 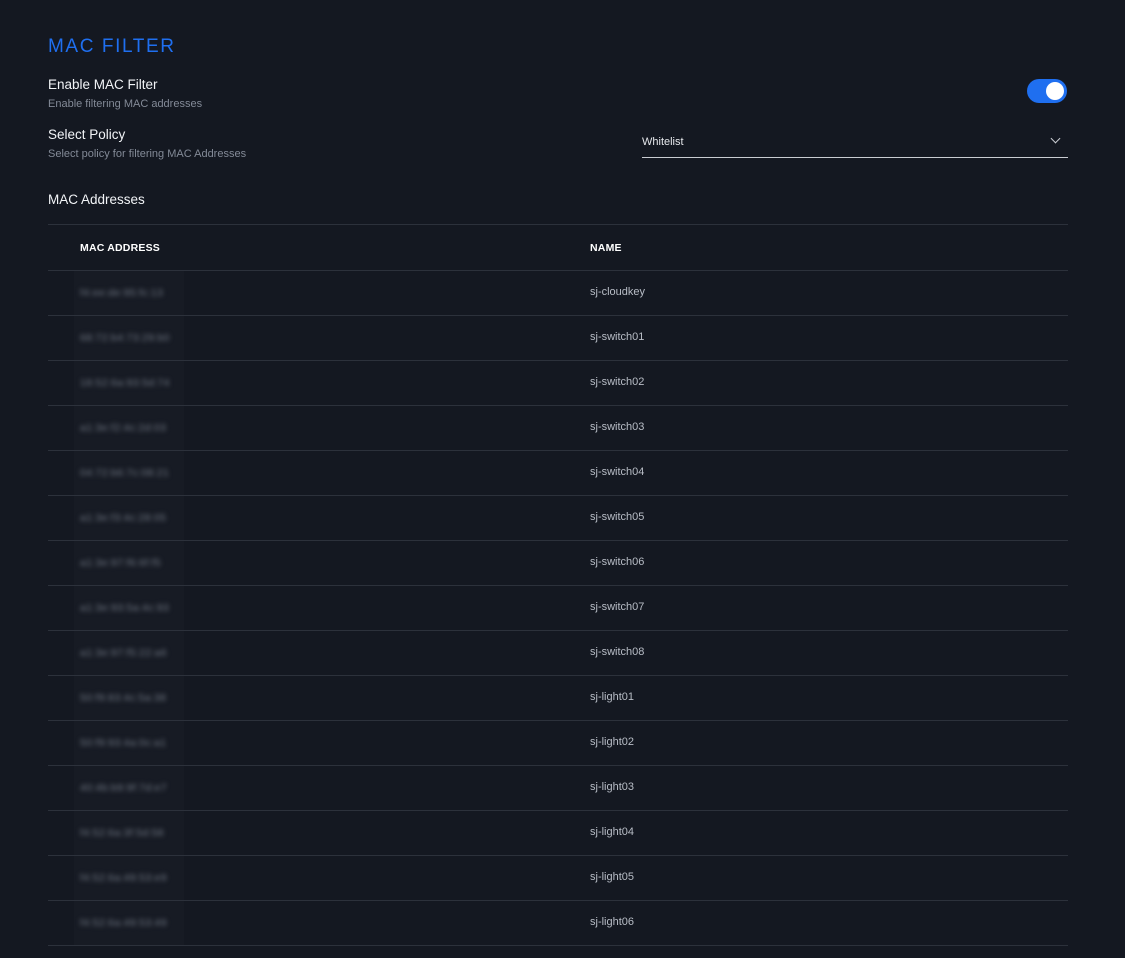 What do you see at coordinates (96, 199) in the screenshot?
I see `mac-addresses-title: MAC Addresses` at bounding box center [96, 199].